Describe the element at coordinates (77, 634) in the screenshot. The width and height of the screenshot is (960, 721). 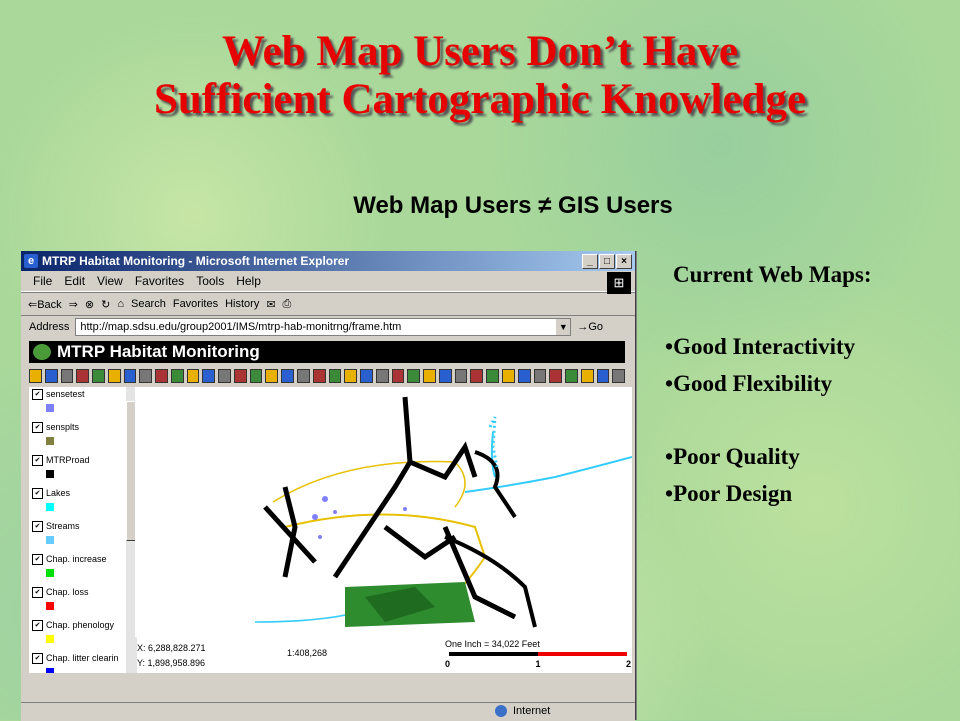
I see `layer-item: Chap. phenology` at that location.